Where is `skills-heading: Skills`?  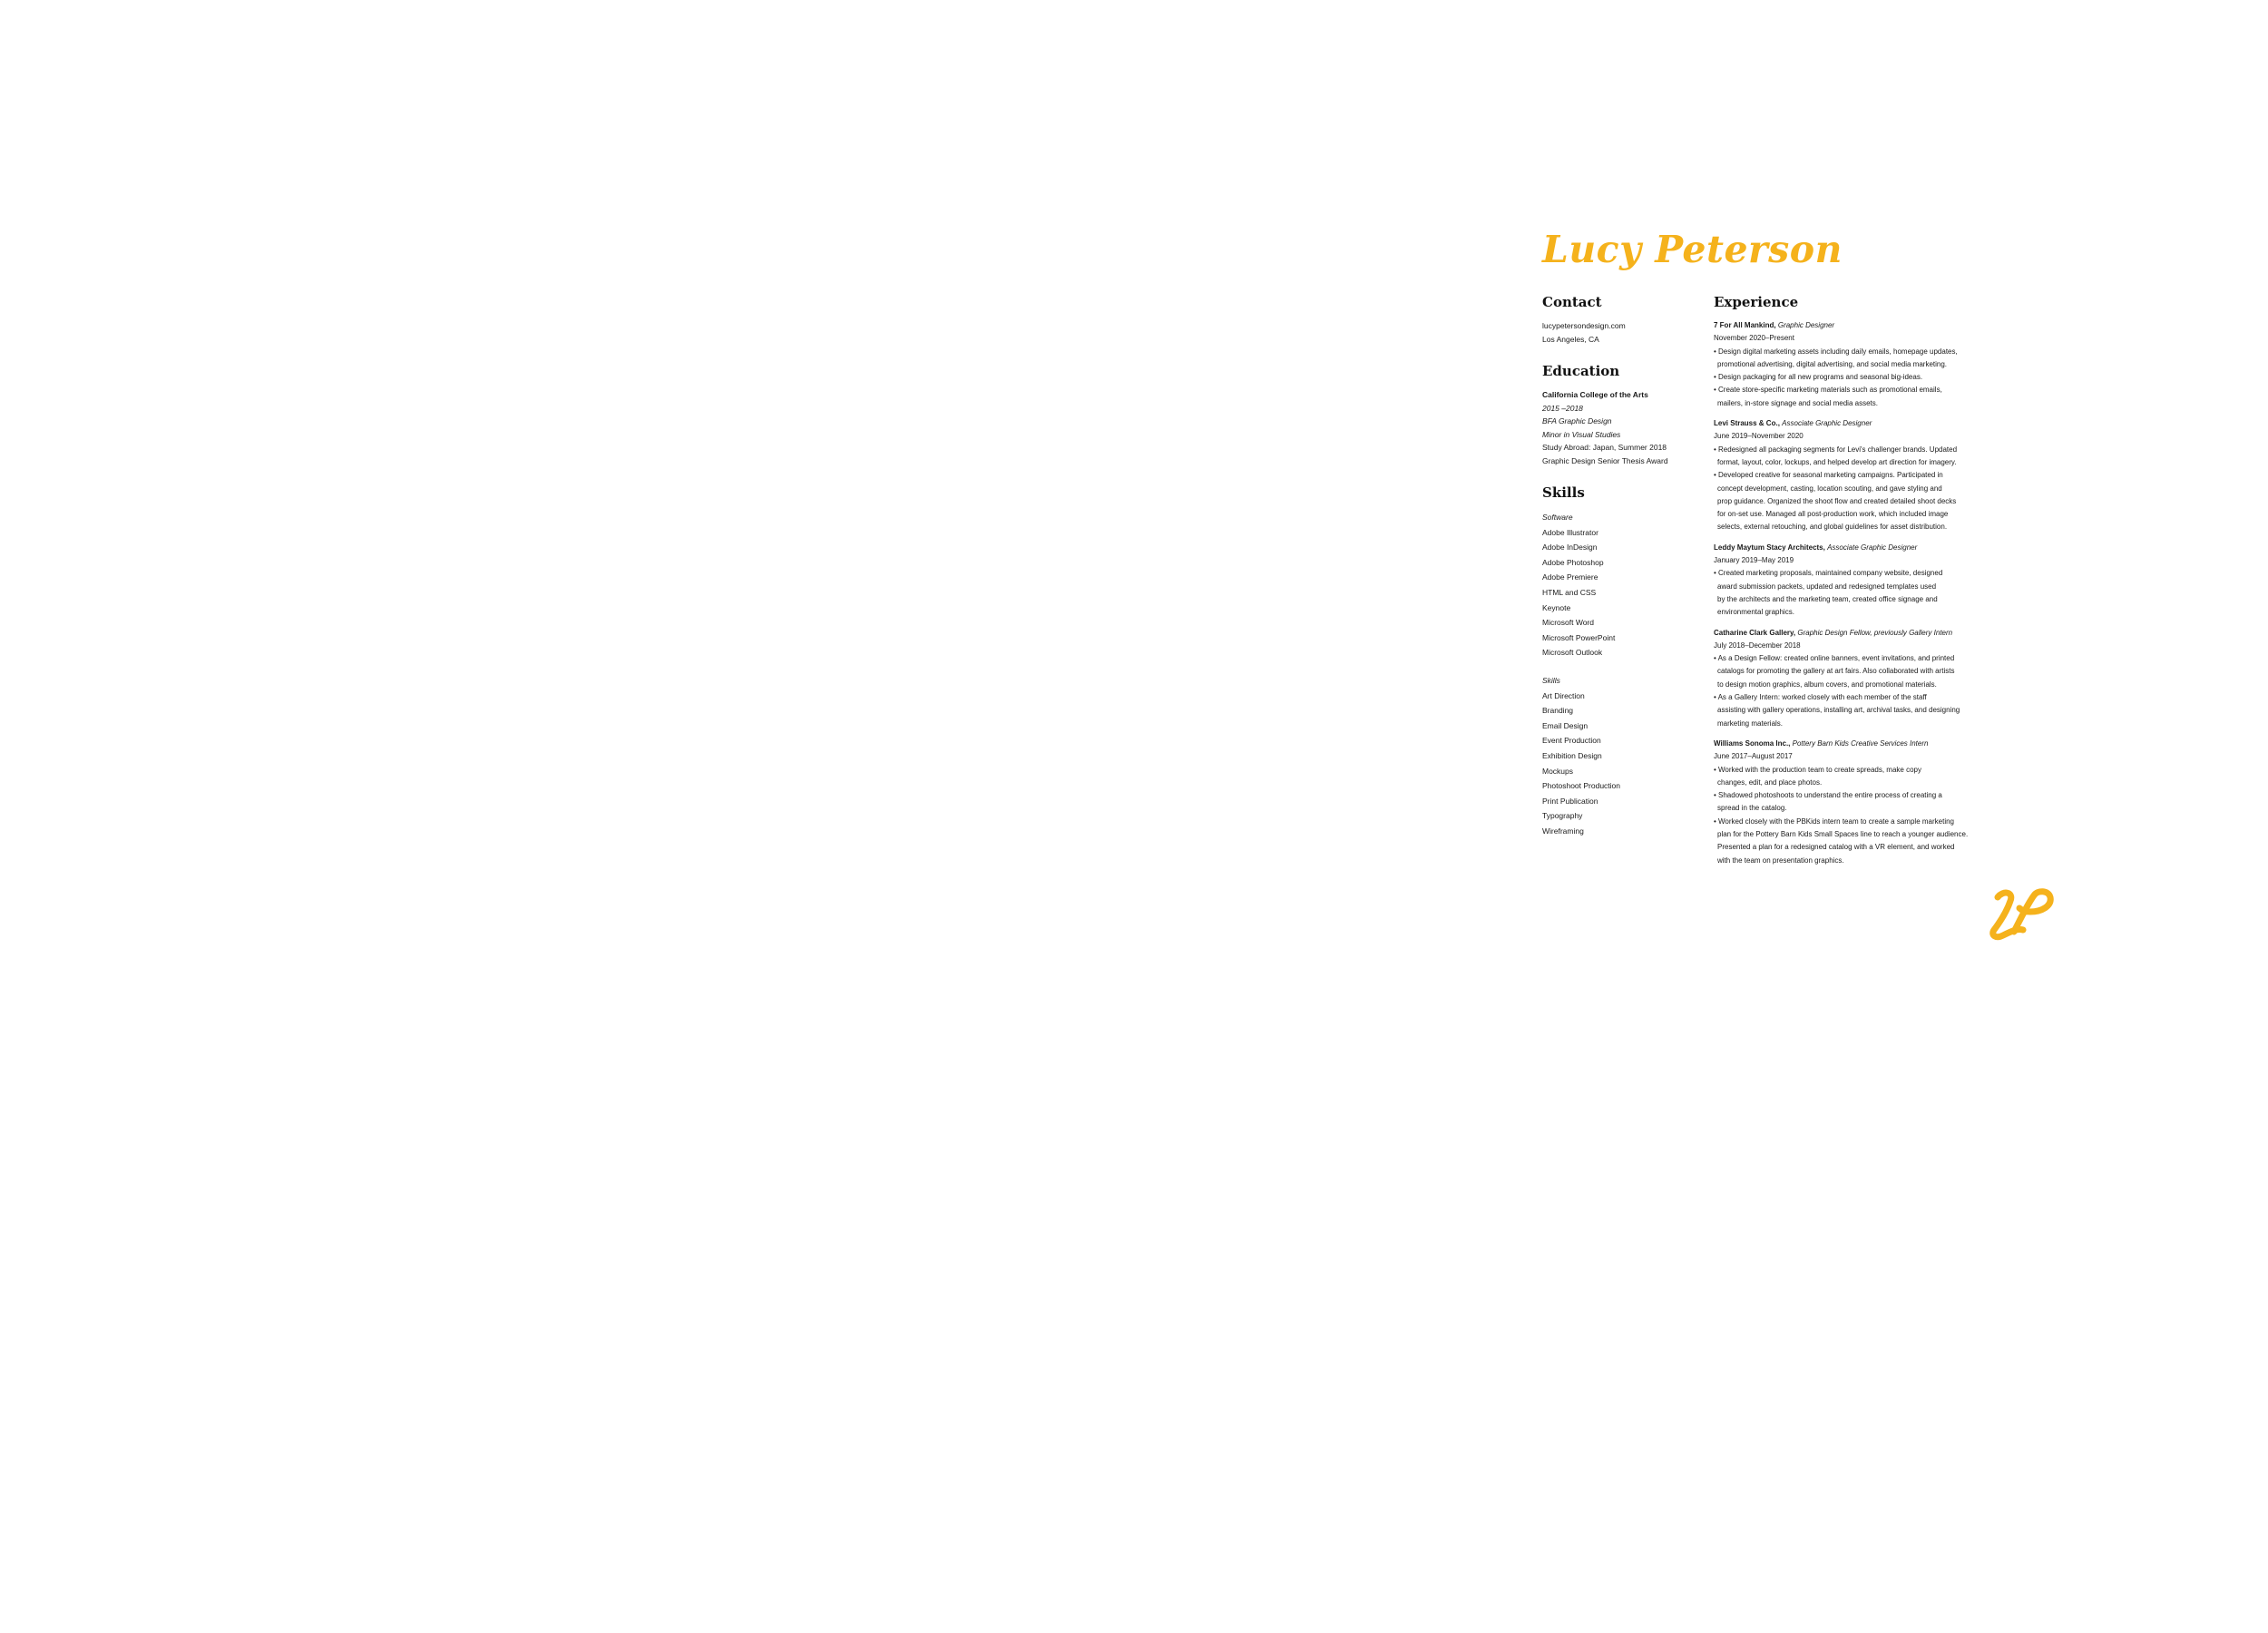
skills-heading: Skills is located at coordinates (1564, 492).